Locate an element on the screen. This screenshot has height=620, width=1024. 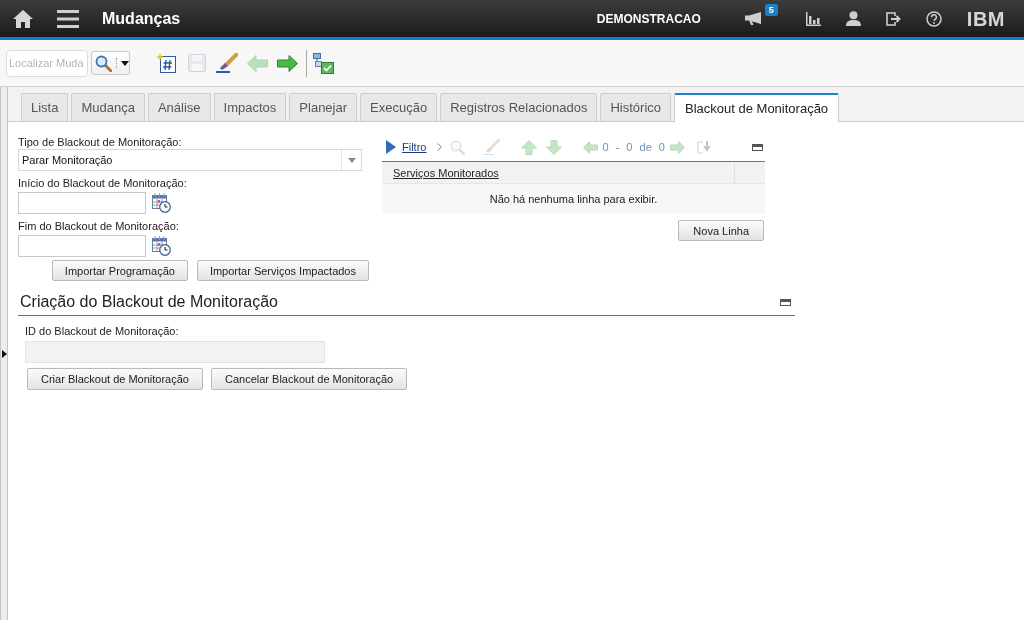
user-name: DEMONSTRACAO is located at coordinates (648, 18).